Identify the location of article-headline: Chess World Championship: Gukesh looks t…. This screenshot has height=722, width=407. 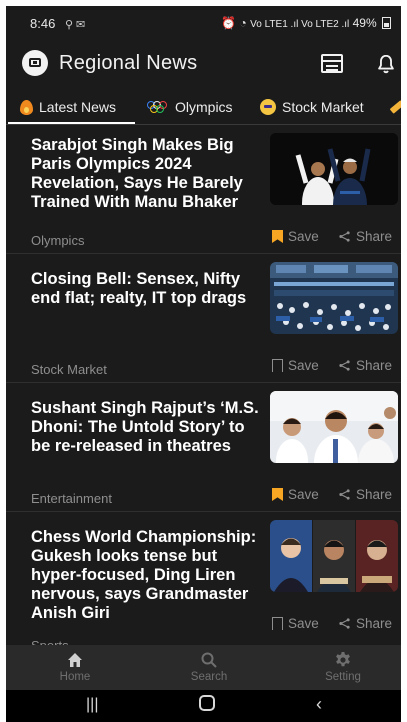
(147, 575).